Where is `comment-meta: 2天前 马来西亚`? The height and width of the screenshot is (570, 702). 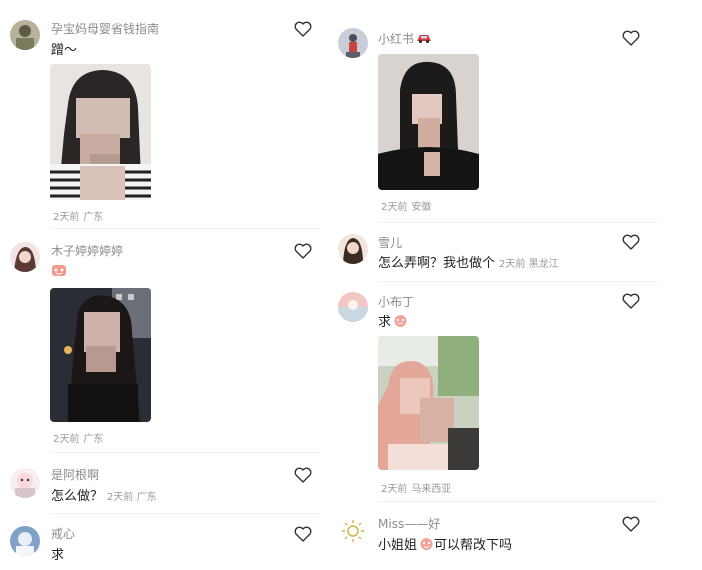 comment-meta: 2天前 马来西亚 is located at coordinates (416, 487).